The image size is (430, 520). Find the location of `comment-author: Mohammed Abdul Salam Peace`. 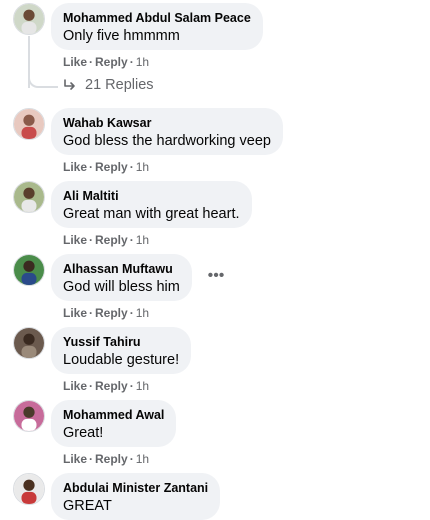

comment-author: Mohammed Abdul Salam Peace is located at coordinates (157, 18).